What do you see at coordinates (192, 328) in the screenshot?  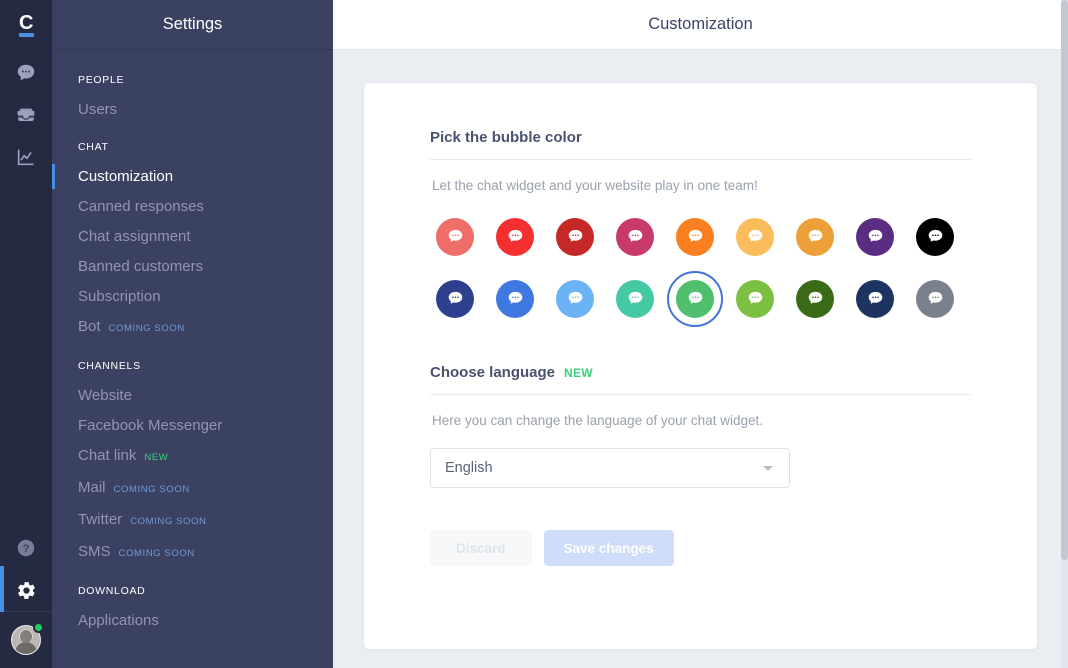 I see `sidebar-item-bot: Bot COMING SOON` at bounding box center [192, 328].